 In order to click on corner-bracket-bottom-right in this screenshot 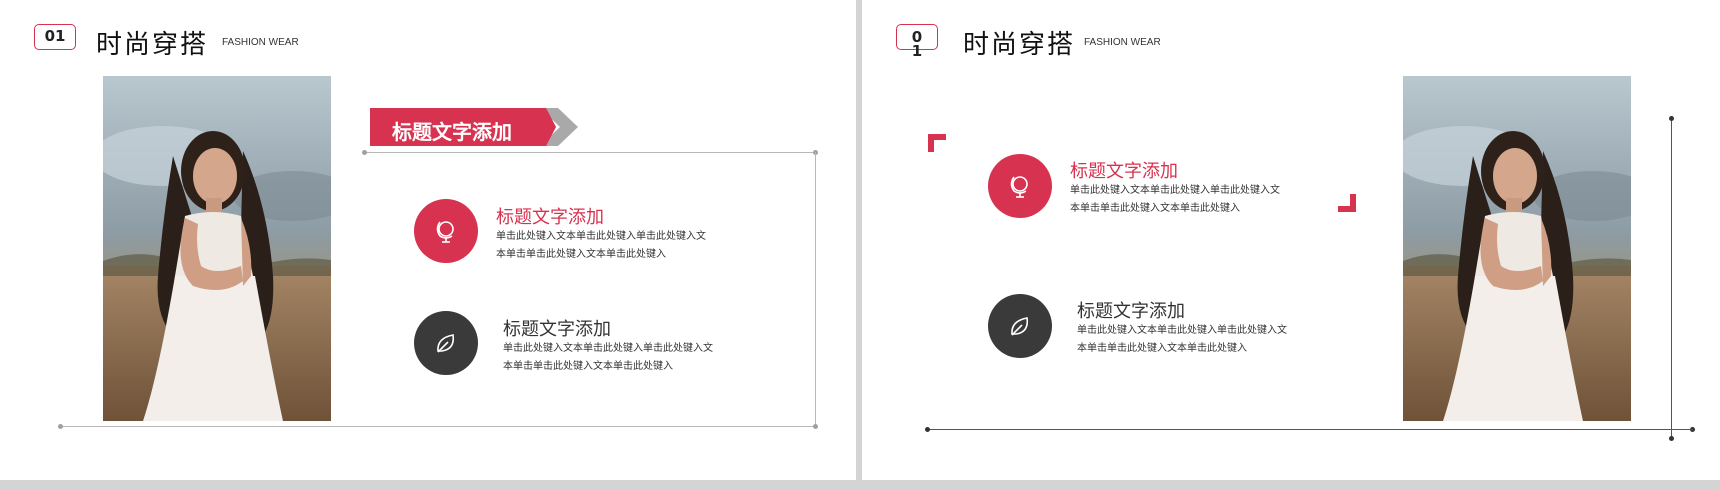, I will do `click(1347, 203)`.